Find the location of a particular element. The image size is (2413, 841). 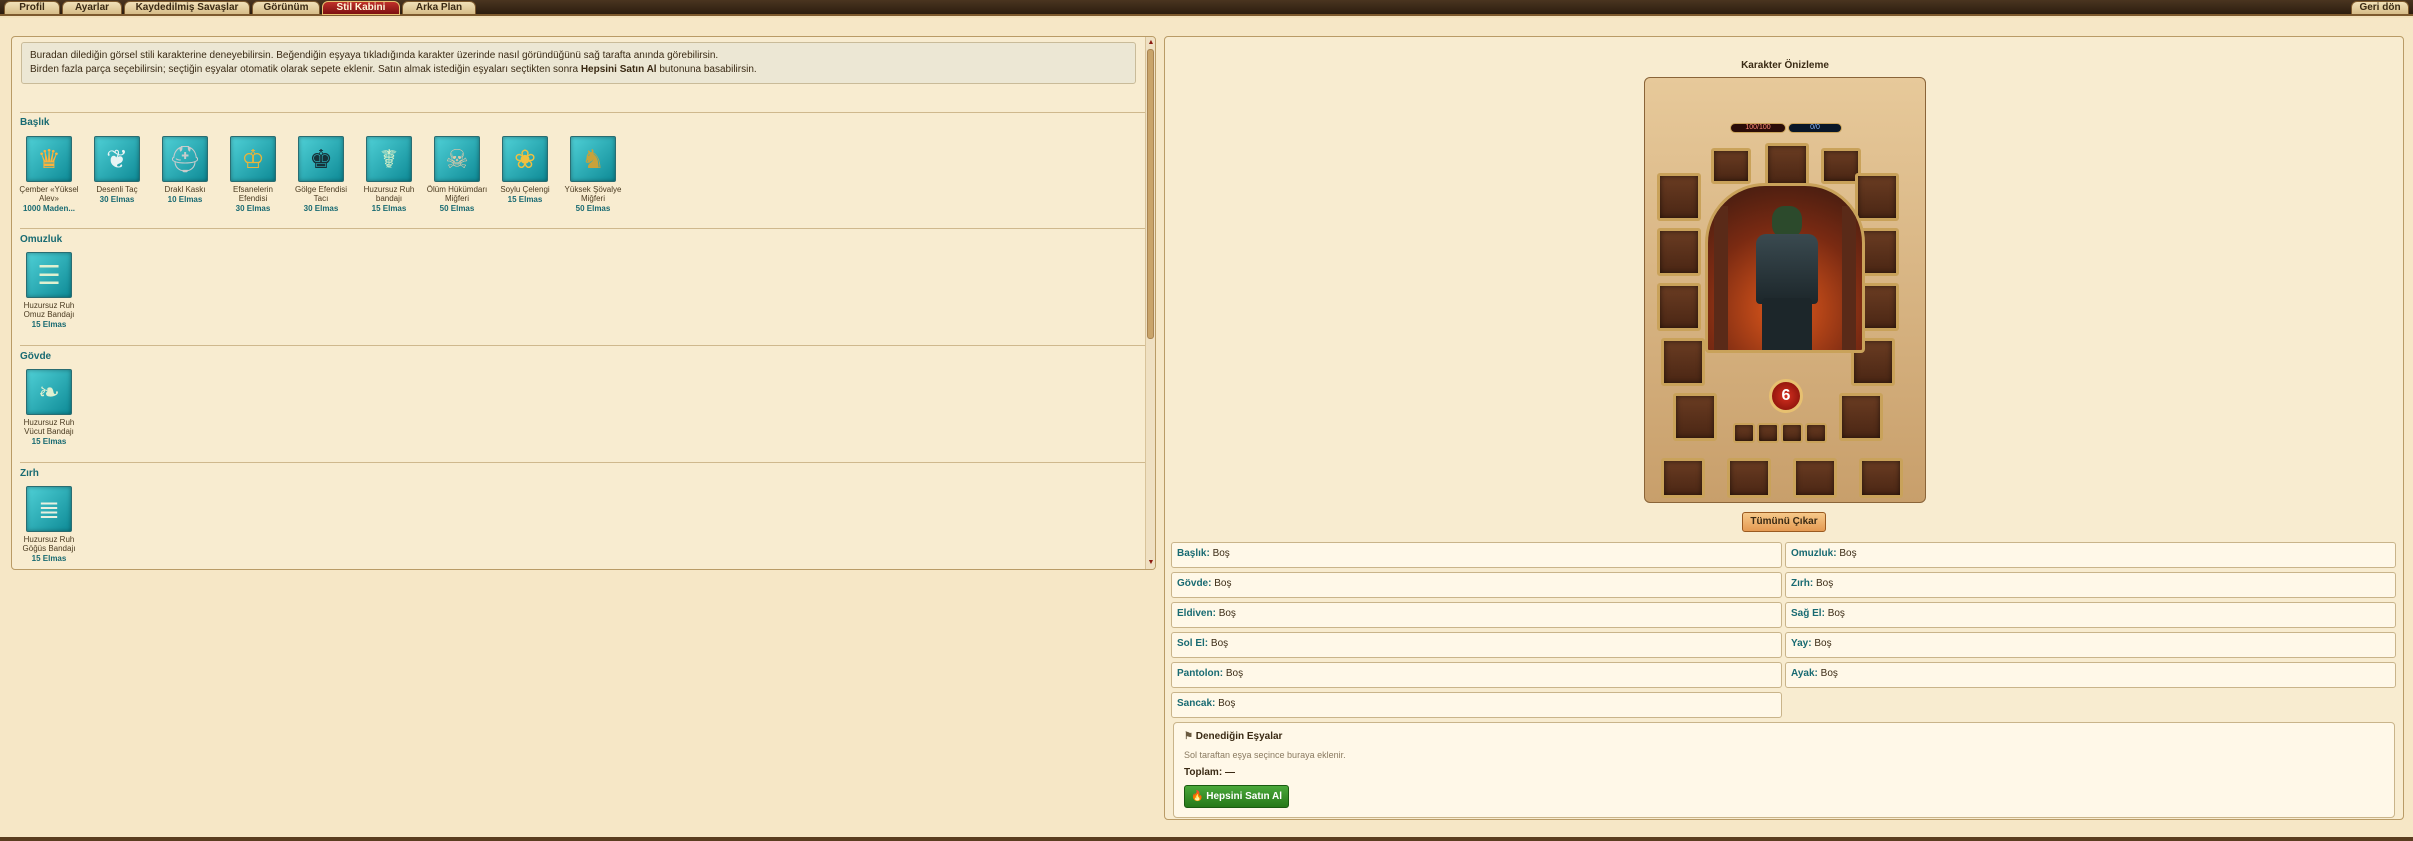

equipment-label: Zırh: is located at coordinates (1802, 583).